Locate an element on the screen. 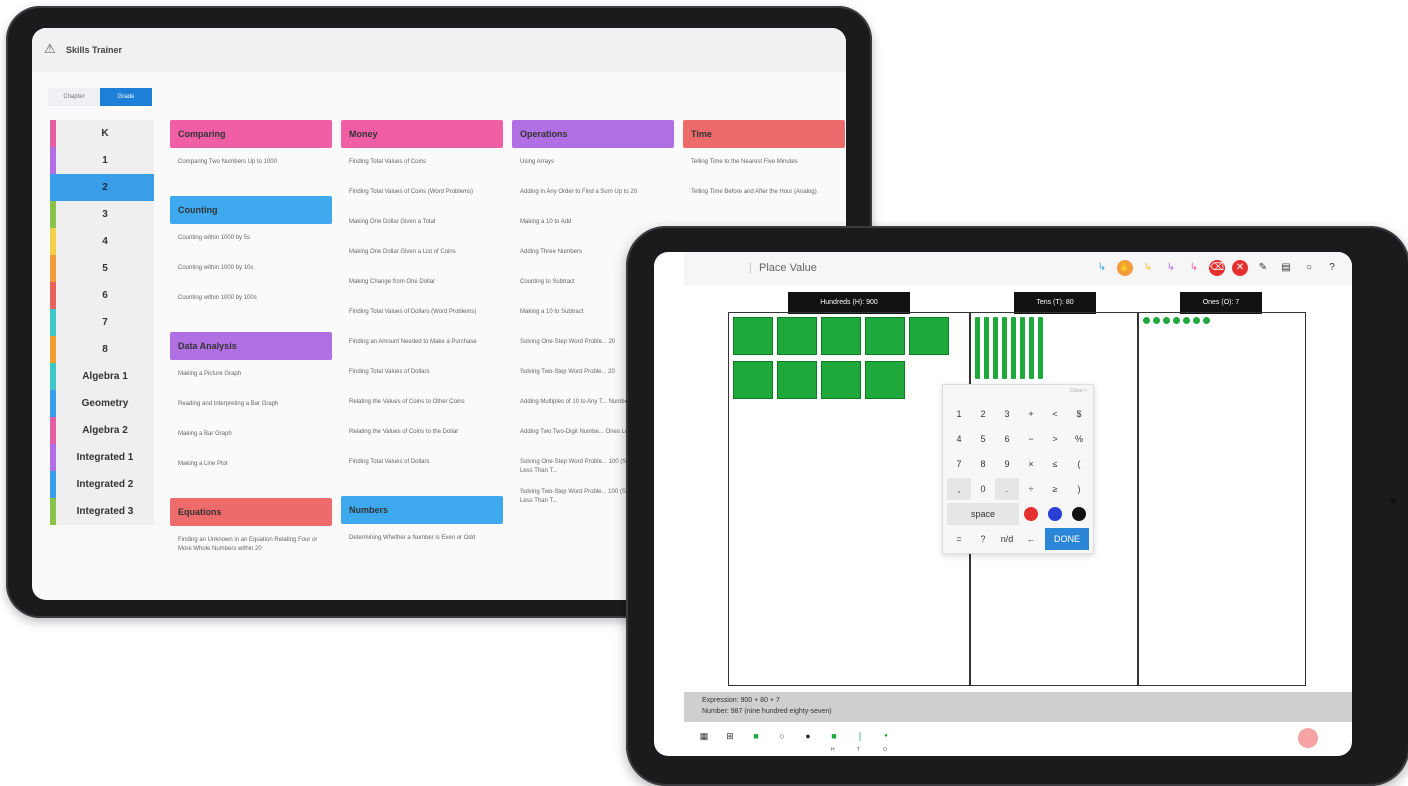 Image resolution: width=1408 pixels, height=786 pixels. grade-item: Integrated 3 is located at coordinates (102, 511).